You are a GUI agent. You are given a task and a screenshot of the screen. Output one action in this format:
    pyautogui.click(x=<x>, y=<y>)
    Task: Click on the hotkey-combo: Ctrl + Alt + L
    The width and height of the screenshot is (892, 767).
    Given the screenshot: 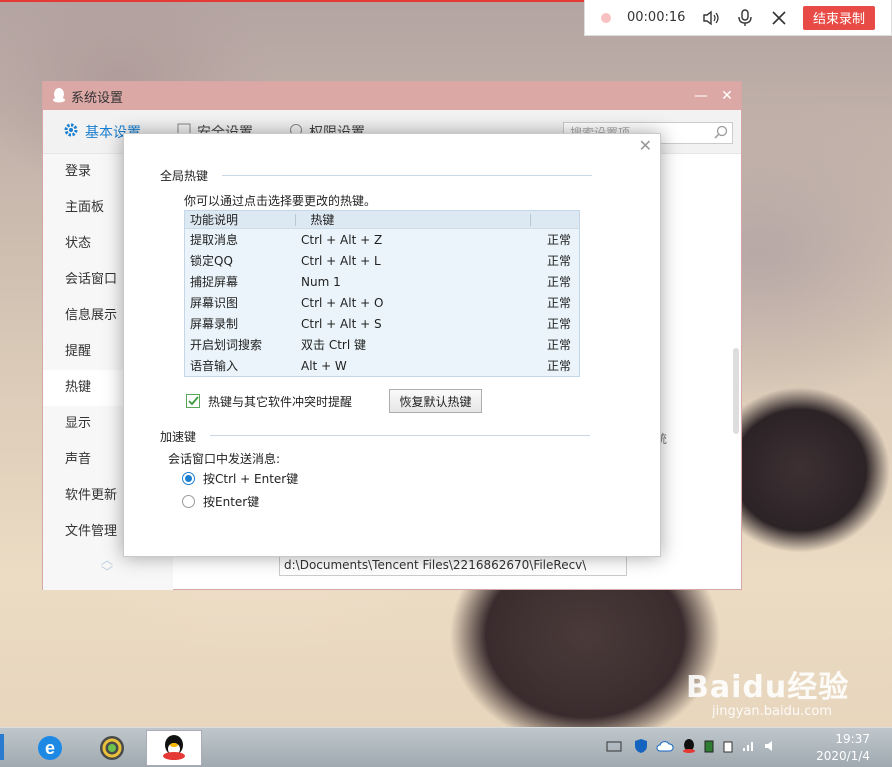 What is the action you would take?
    pyautogui.click(x=413, y=261)
    